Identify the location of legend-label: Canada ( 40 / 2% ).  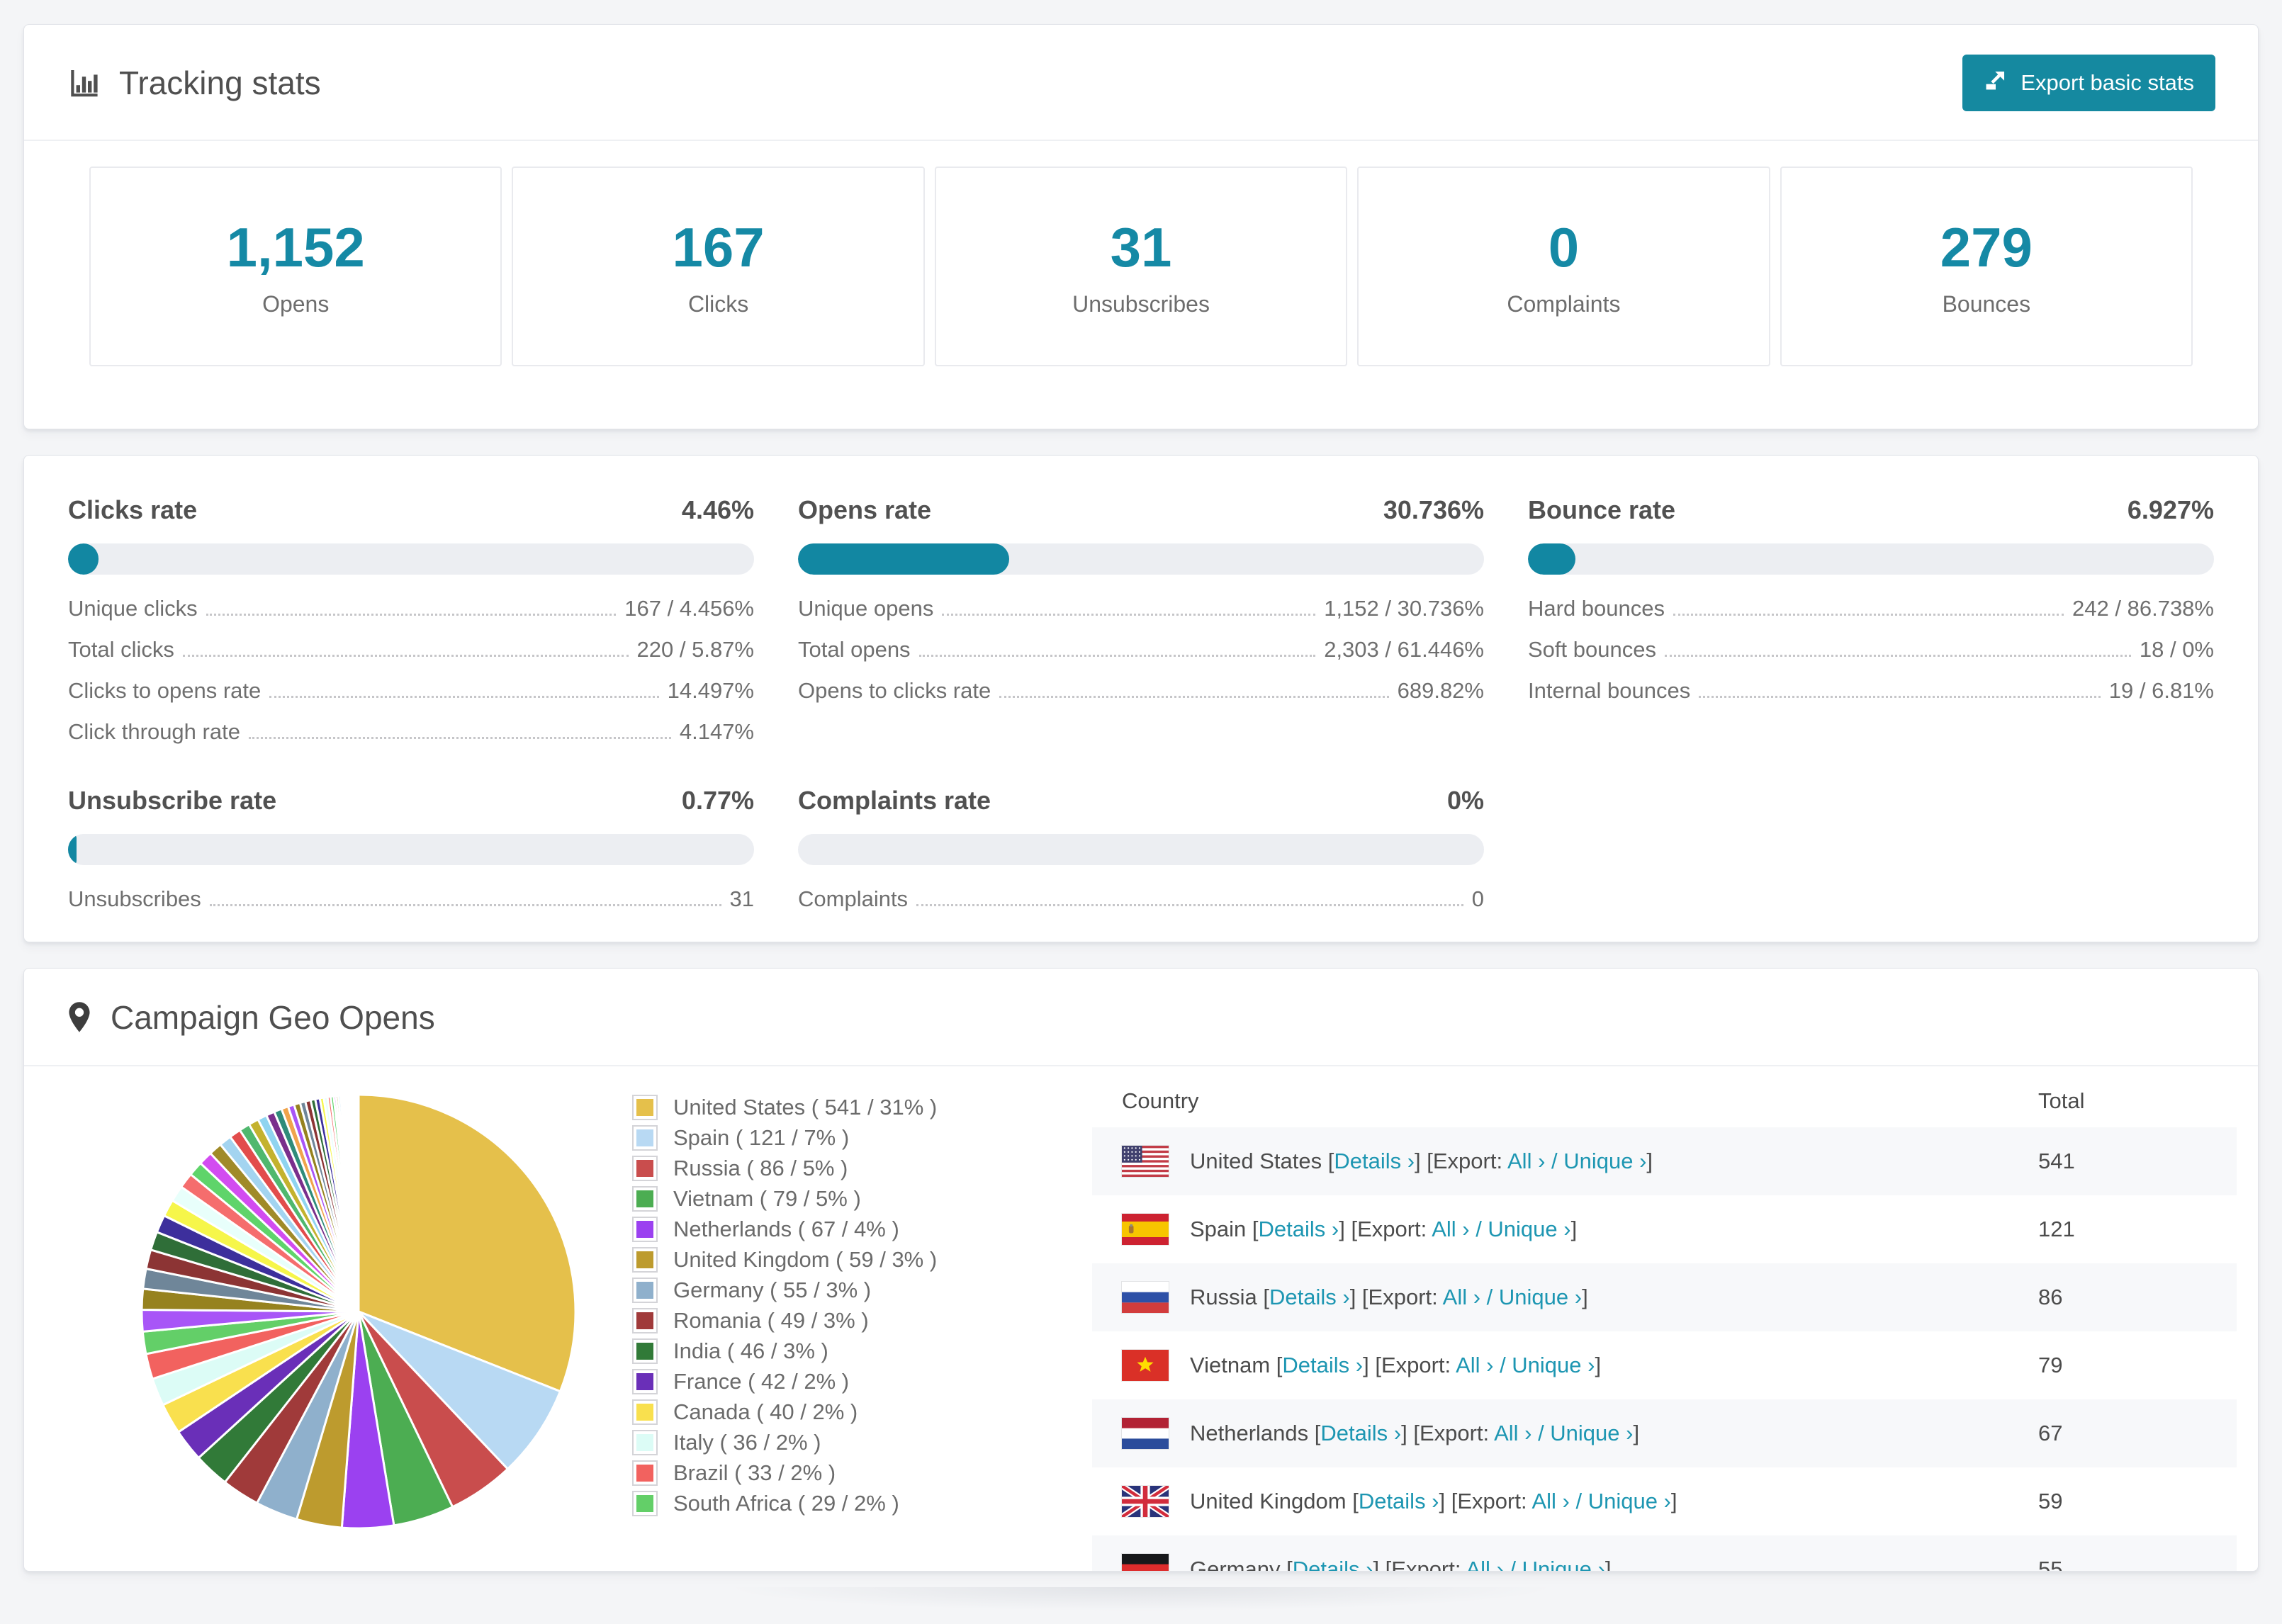
(766, 1412).